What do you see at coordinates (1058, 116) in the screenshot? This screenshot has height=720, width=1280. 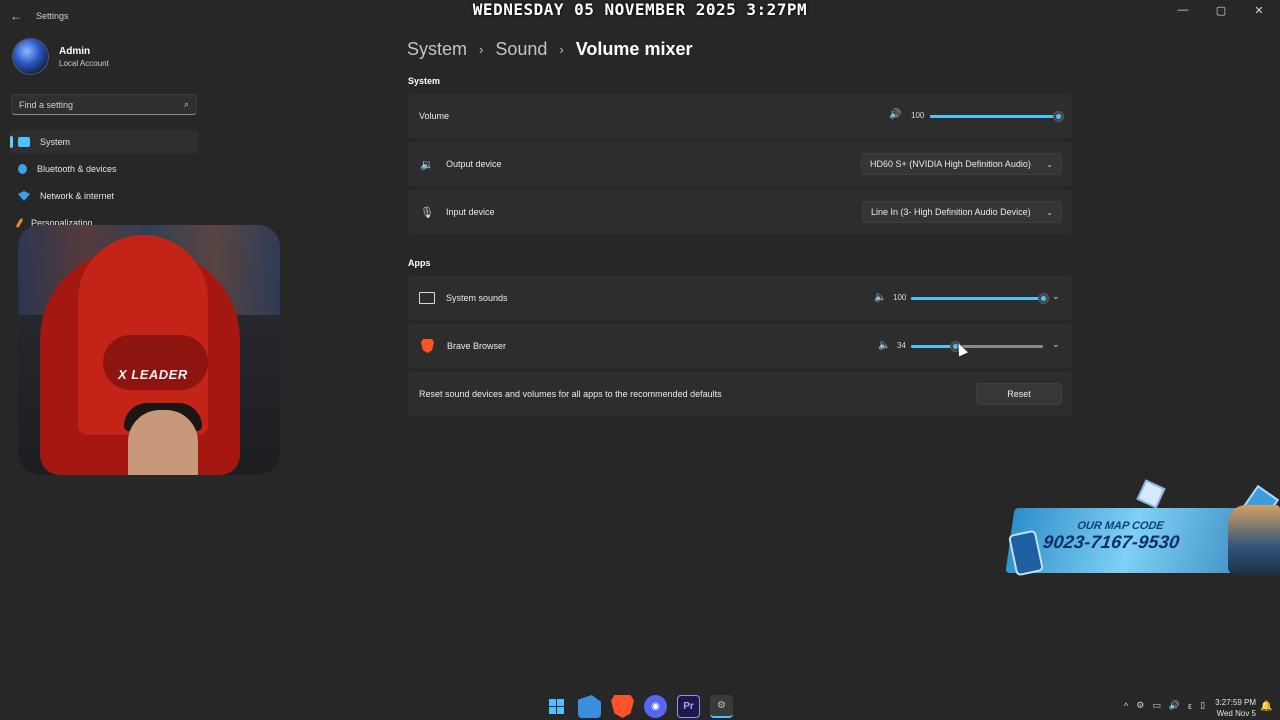 I see `volume-slider-thumb` at bounding box center [1058, 116].